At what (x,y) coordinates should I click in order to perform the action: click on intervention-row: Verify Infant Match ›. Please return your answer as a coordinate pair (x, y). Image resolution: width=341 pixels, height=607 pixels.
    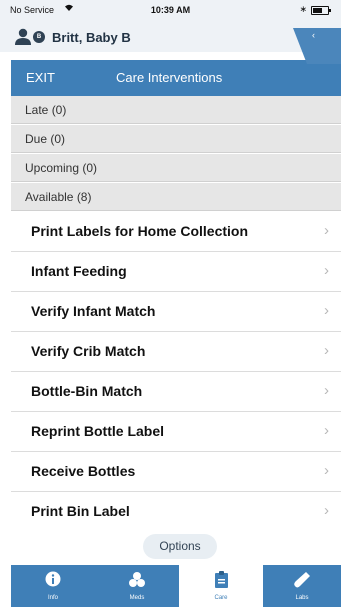
    Looking at the image, I should click on (176, 312).